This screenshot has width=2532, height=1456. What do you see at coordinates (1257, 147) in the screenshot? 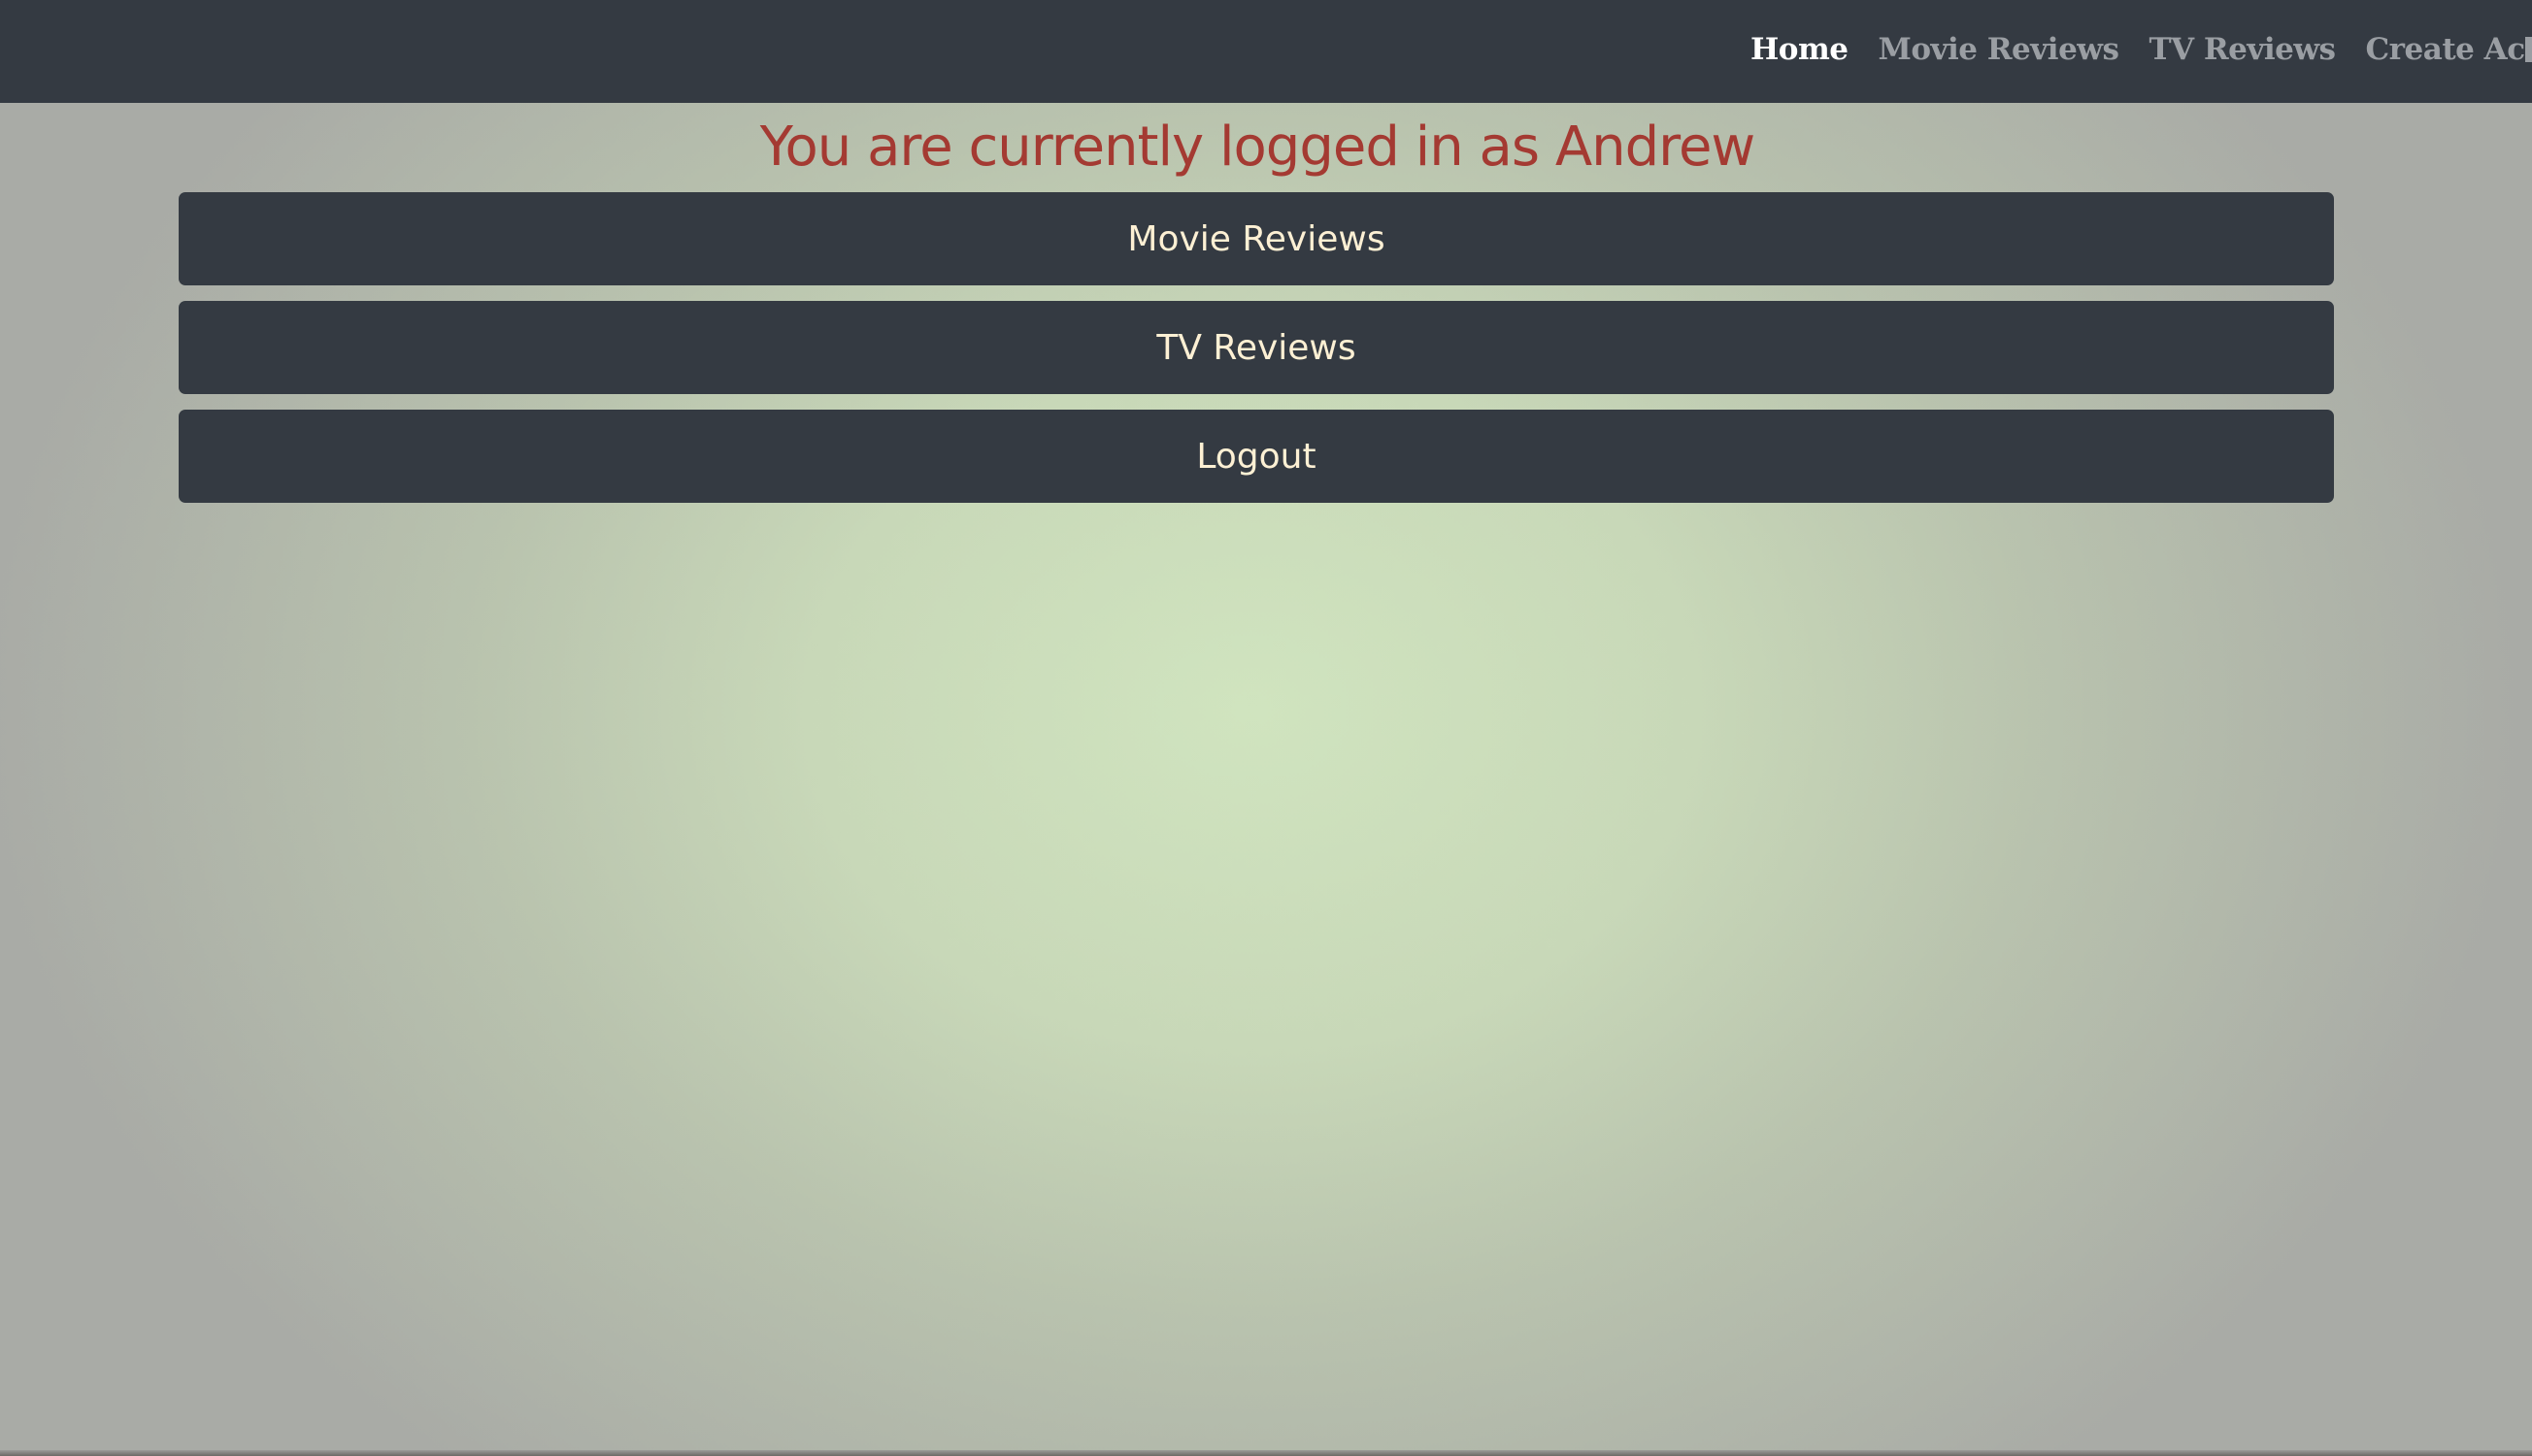
I see `page-heading: You are currently logged in as Andrew` at bounding box center [1257, 147].